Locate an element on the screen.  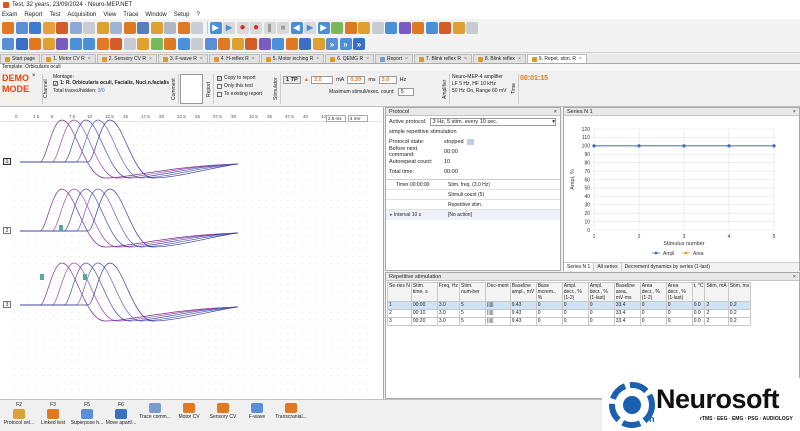
show-trace-icon is located at coordinates (278, 44).